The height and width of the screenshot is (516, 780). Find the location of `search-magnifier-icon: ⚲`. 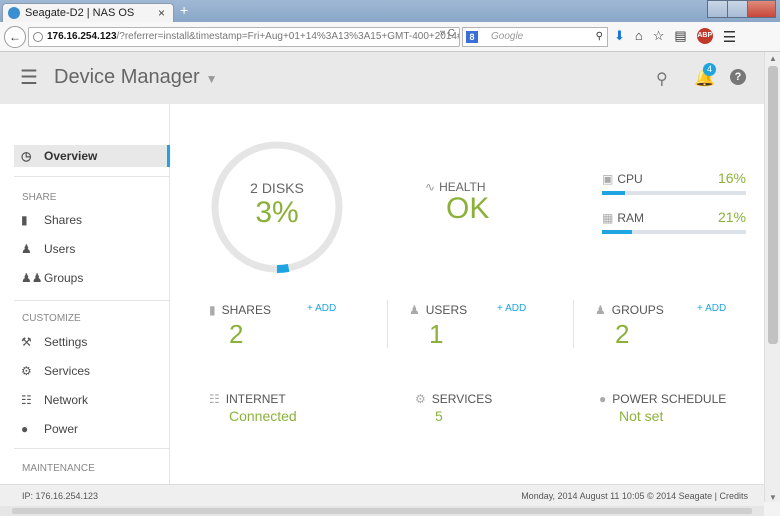

search-magnifier-icon: ⚲ is located at coordinates (599, 37).